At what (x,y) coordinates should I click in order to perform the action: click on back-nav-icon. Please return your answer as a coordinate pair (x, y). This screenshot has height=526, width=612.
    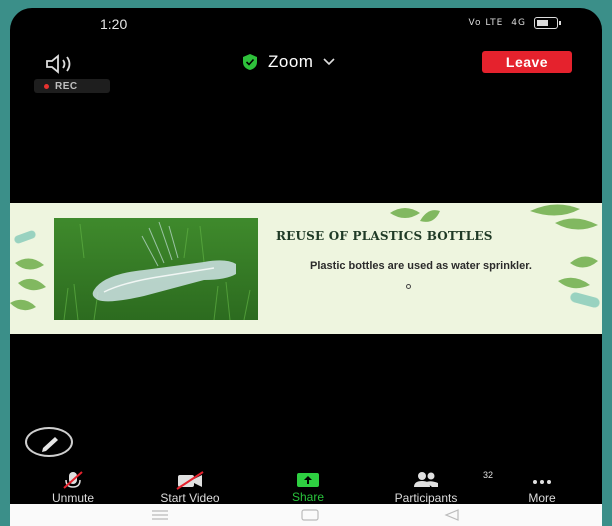
    Looking at the image, I should click on (452, 515).